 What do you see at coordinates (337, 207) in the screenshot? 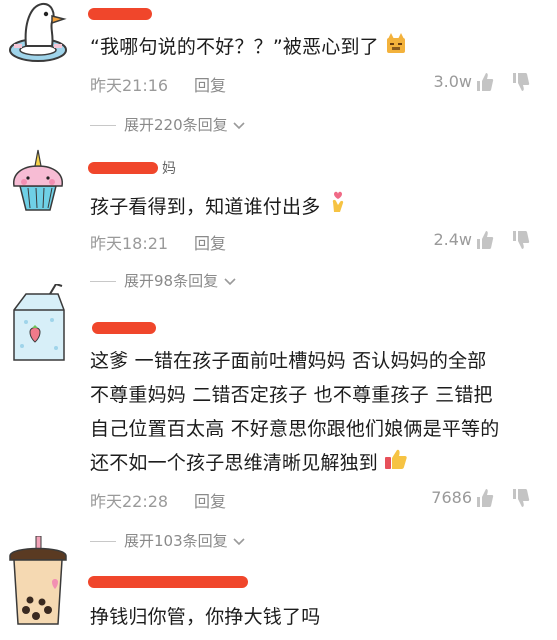
I see `love-hand-emoji-icon` at bounding box center [337, 207].